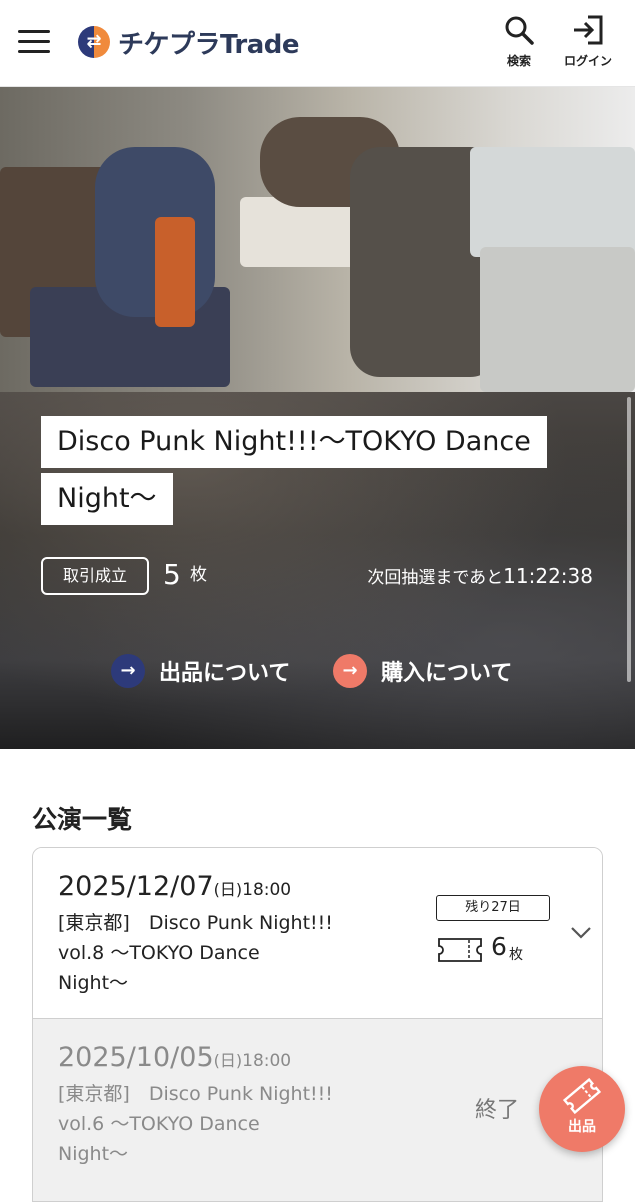  I want to click on deal-status-badge: 取引成立, so click(95, 576).